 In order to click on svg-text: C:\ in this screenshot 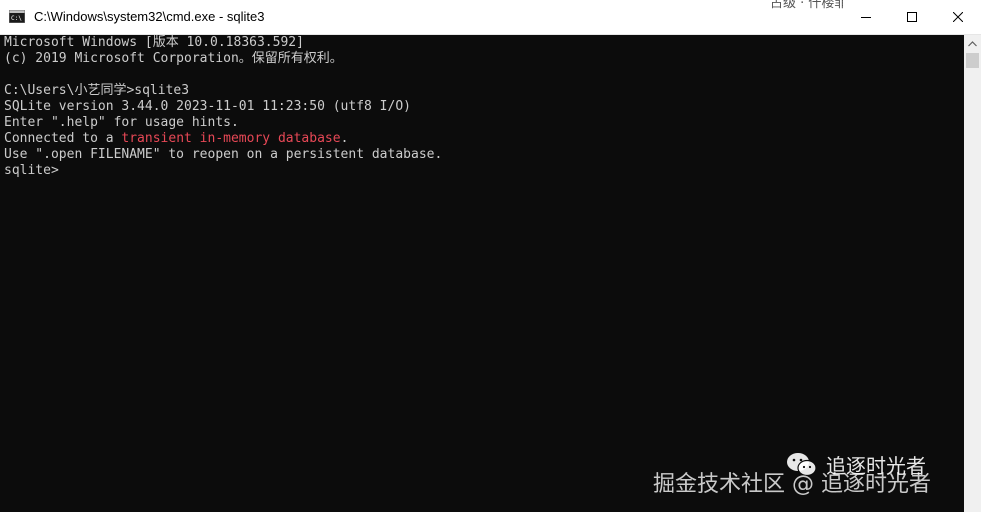, I will do `click(16, 18)`.